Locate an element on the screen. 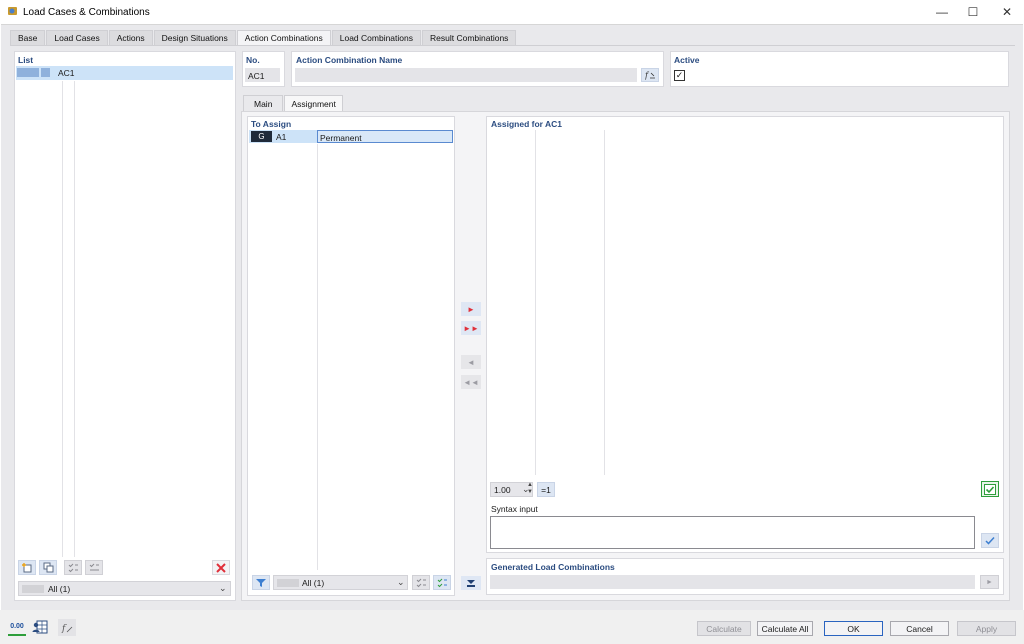  row-name-cell: Permanent is located at coordinates (385, 136).